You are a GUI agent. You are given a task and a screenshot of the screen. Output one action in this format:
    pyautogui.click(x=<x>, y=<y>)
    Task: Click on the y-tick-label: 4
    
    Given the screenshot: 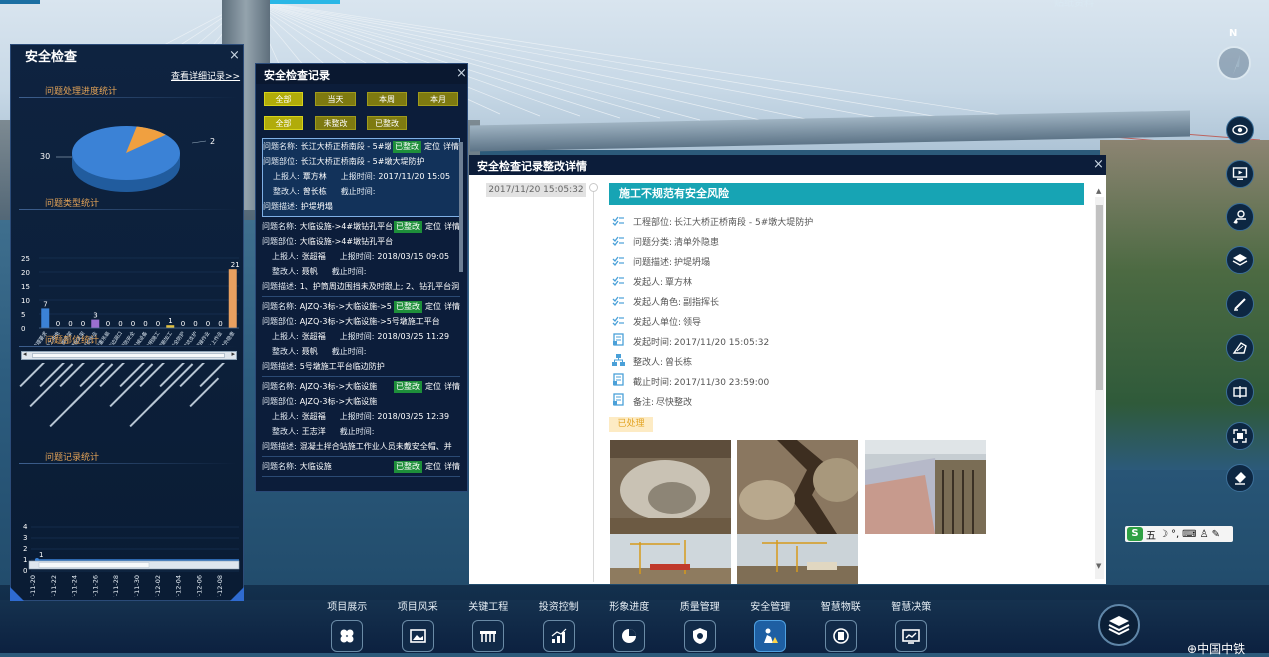 What is the action you would take?
    pyautogui.click(x=25, y=527)
    